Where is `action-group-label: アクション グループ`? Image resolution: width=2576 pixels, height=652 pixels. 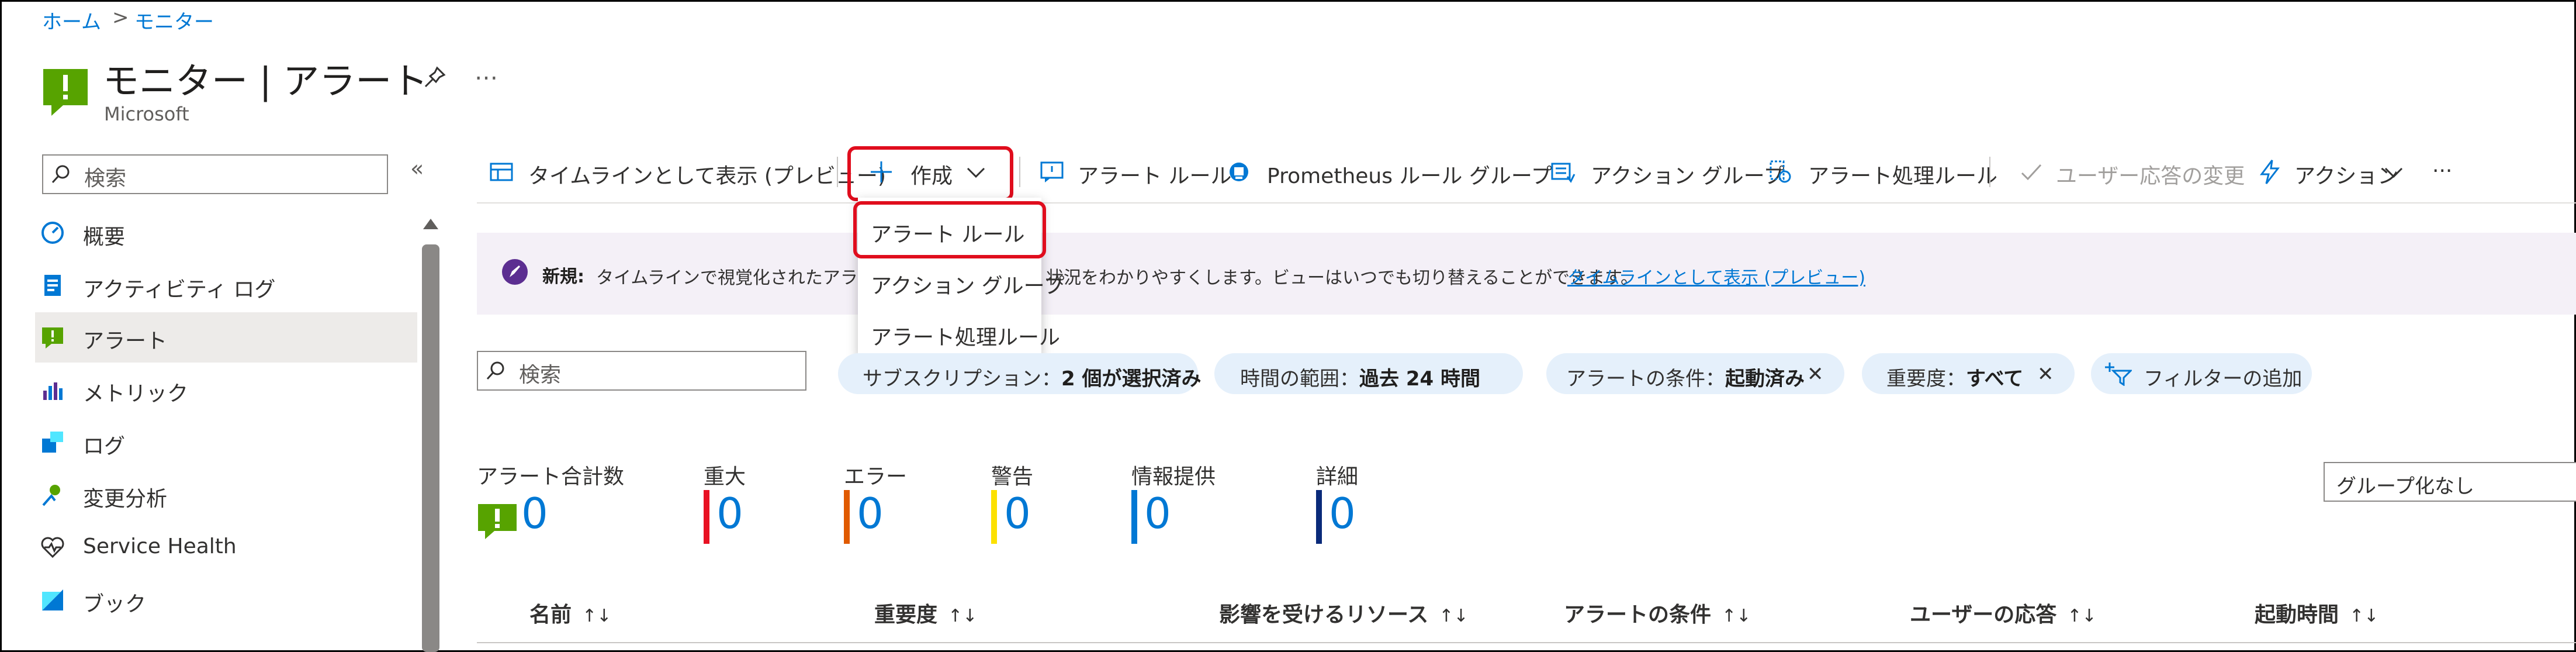
action-group-label: アクション グループ is located at coordinates (1688, 176).